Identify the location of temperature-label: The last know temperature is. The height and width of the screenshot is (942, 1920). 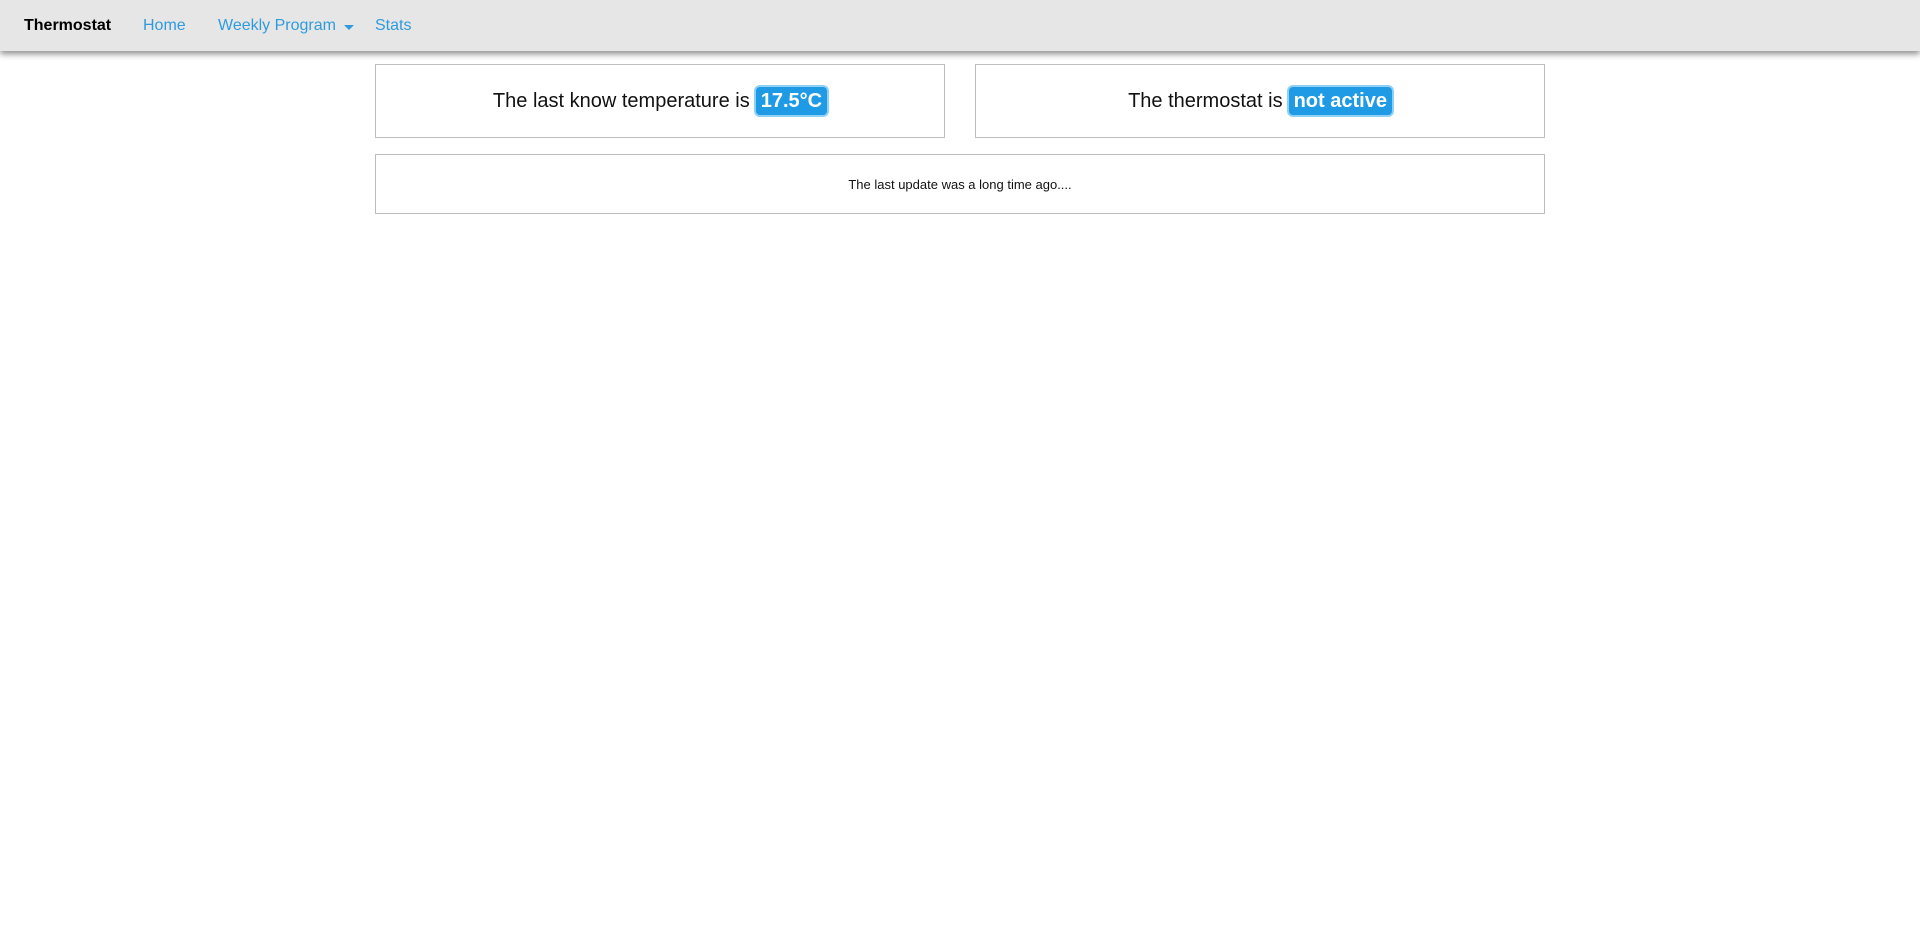
(621, 100).